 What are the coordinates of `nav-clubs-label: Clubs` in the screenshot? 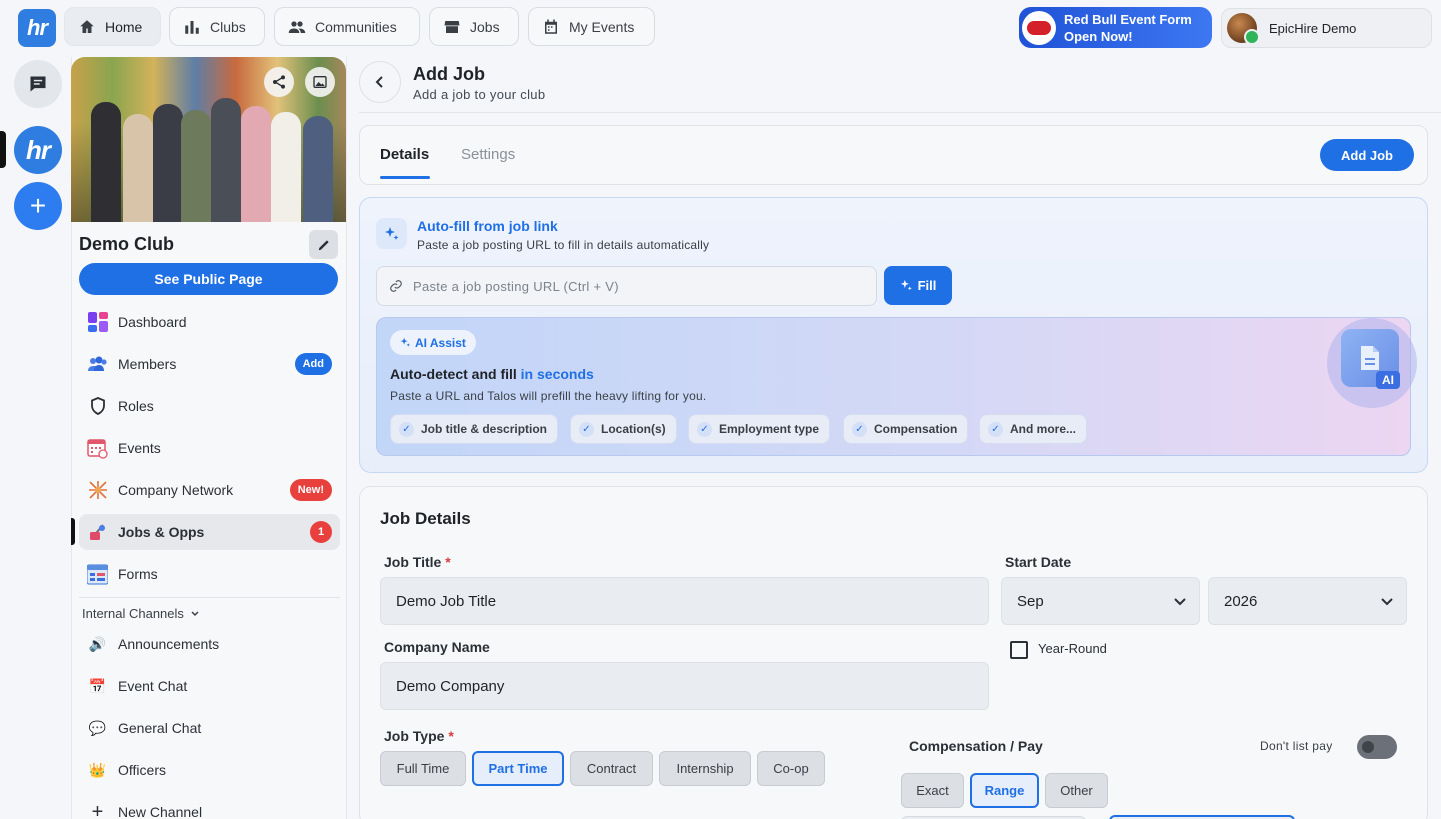 It's located at (228, 26).